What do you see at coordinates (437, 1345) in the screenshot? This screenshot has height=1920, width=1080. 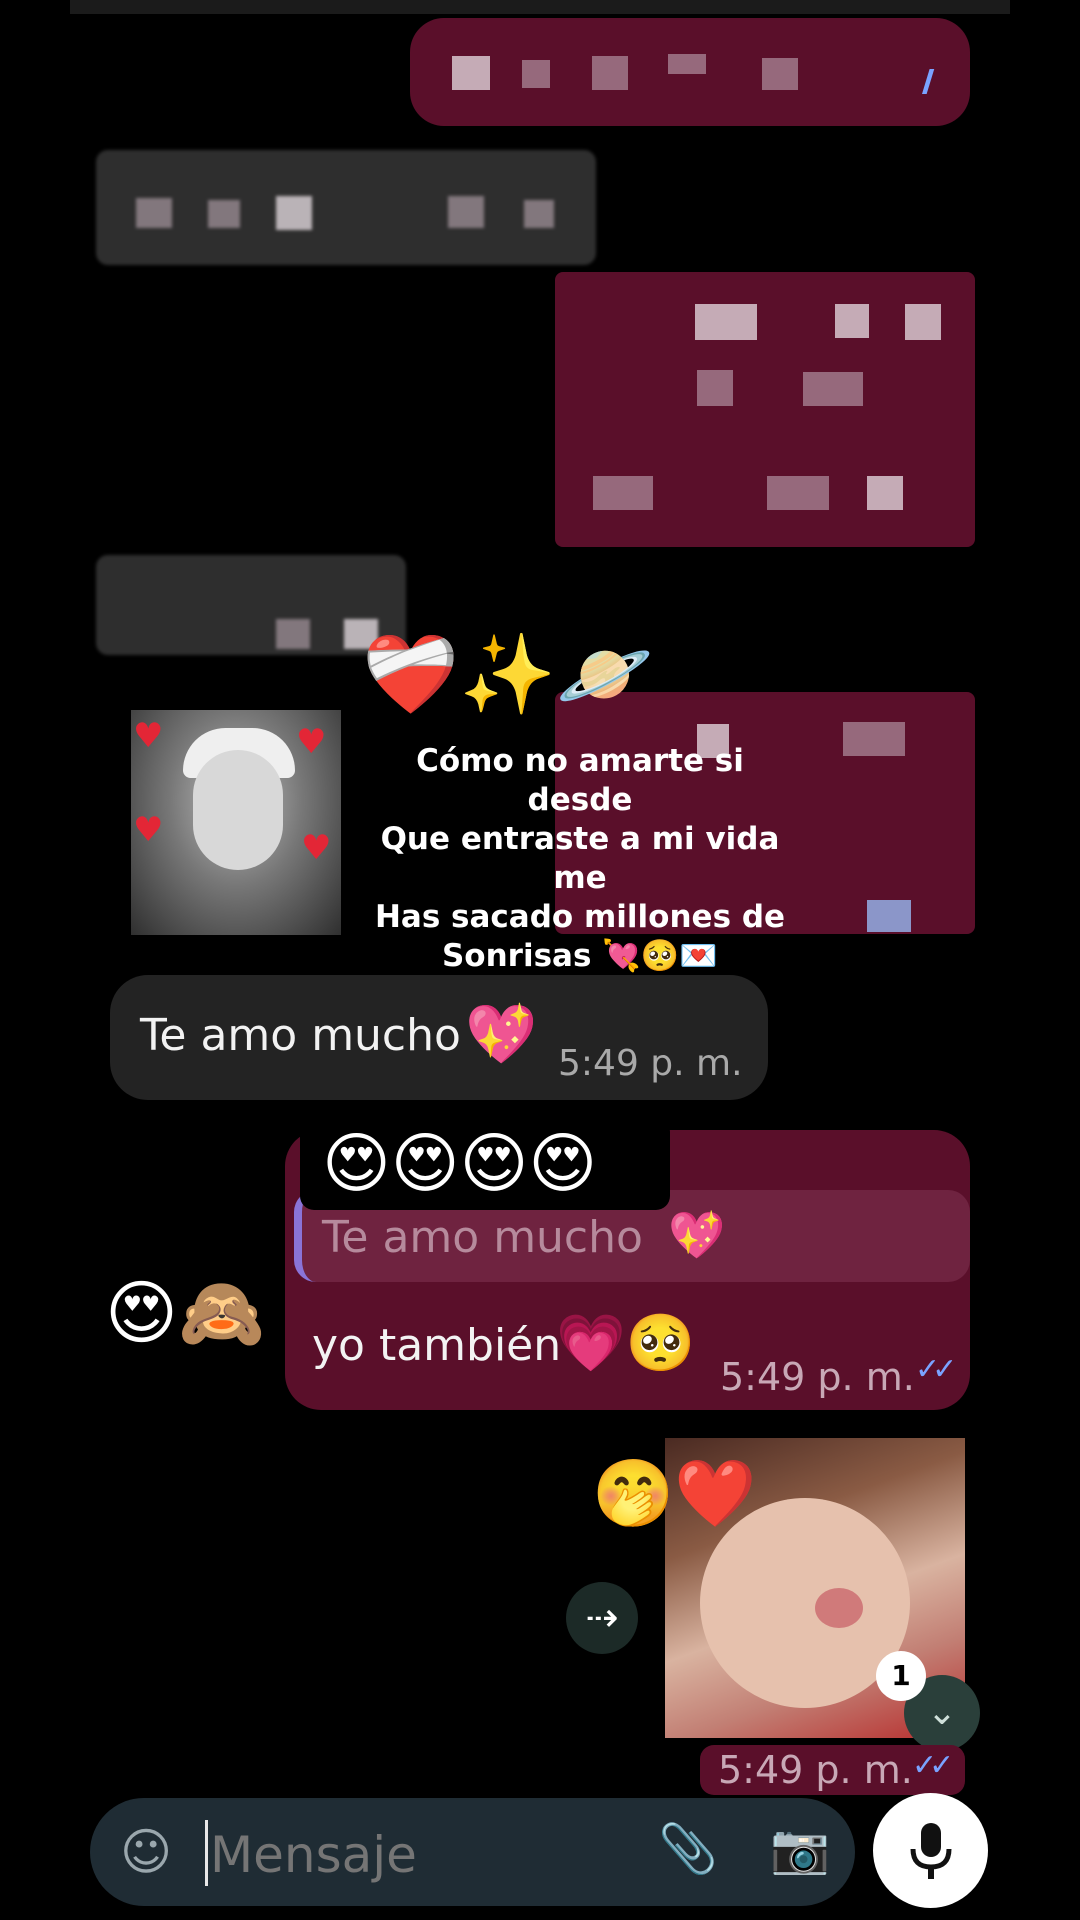 I see `sent-reply-text: yo también` at bounding box center [437, 1345].